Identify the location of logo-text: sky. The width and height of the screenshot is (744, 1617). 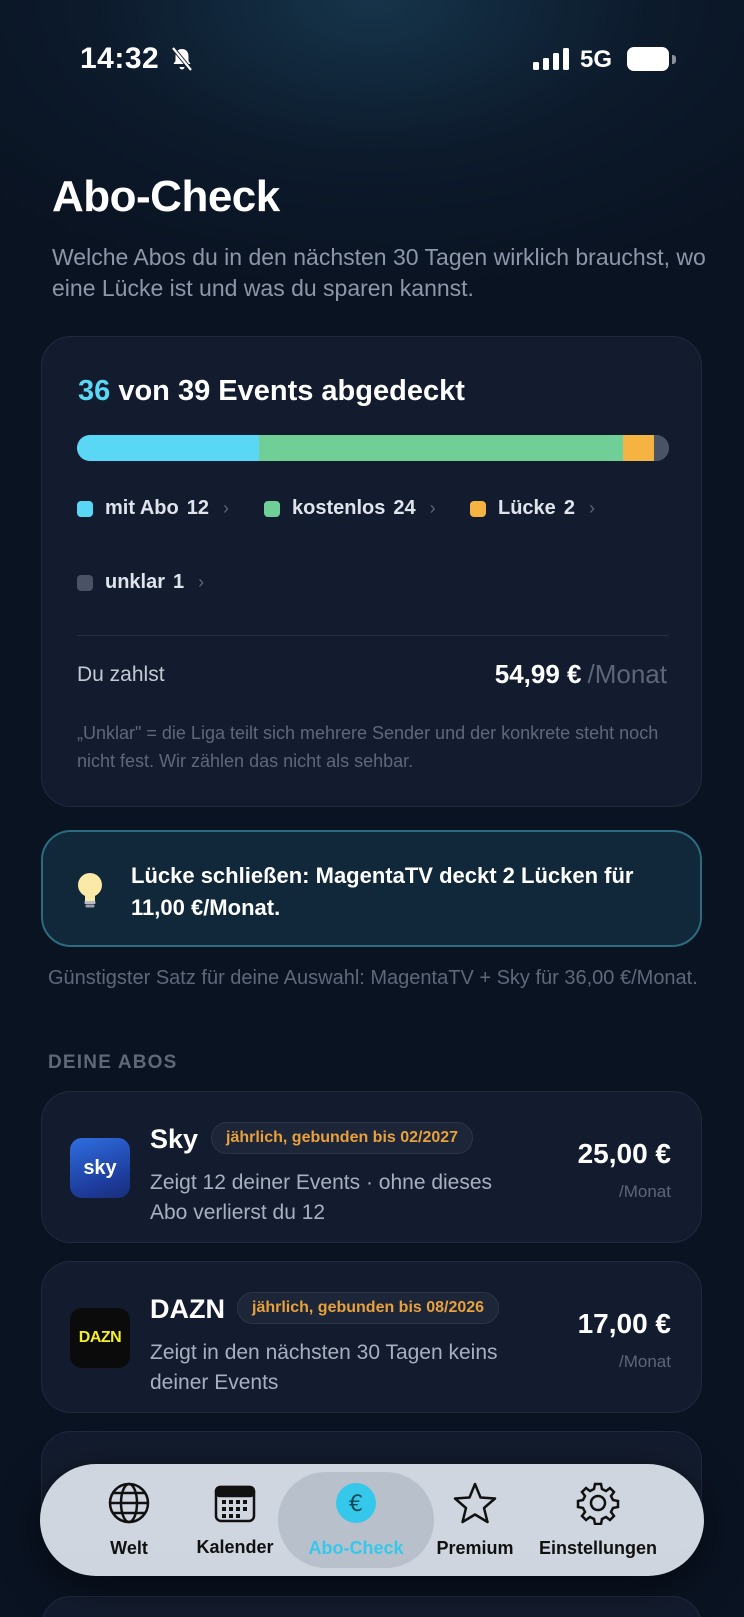
(100, 1167).